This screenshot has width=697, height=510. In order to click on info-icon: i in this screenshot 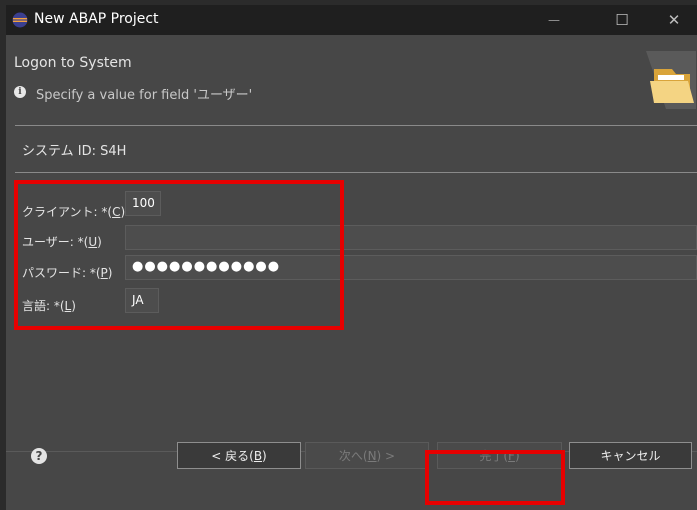, I will do `click(20, 92)`.